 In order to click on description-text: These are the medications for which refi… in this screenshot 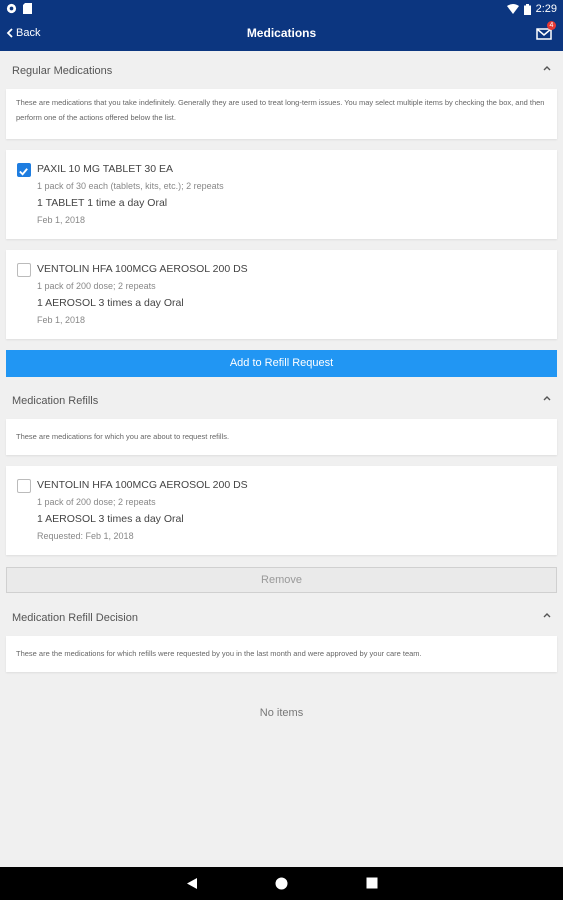, I will do `click(219, 653)`.